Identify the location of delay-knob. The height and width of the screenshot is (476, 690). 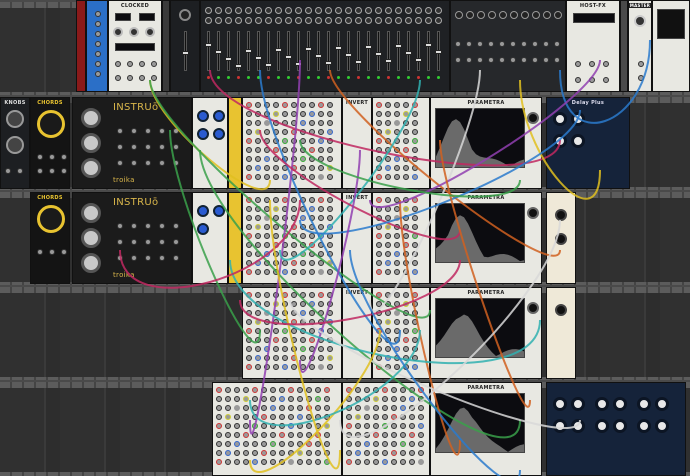
(560, 119).